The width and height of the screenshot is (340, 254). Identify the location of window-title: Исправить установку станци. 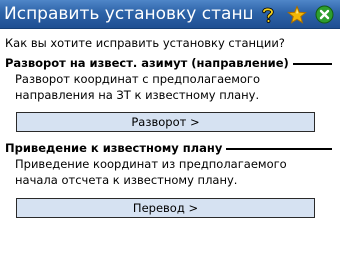
(128, 14).